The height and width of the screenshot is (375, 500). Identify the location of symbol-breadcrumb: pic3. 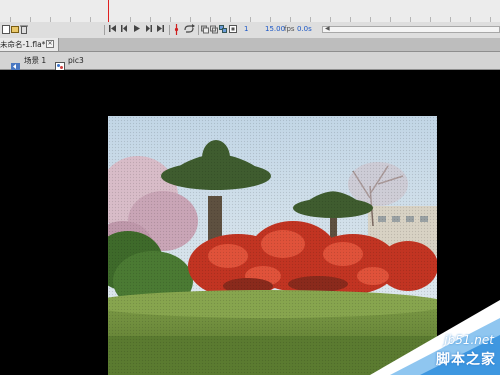
(76, 60).